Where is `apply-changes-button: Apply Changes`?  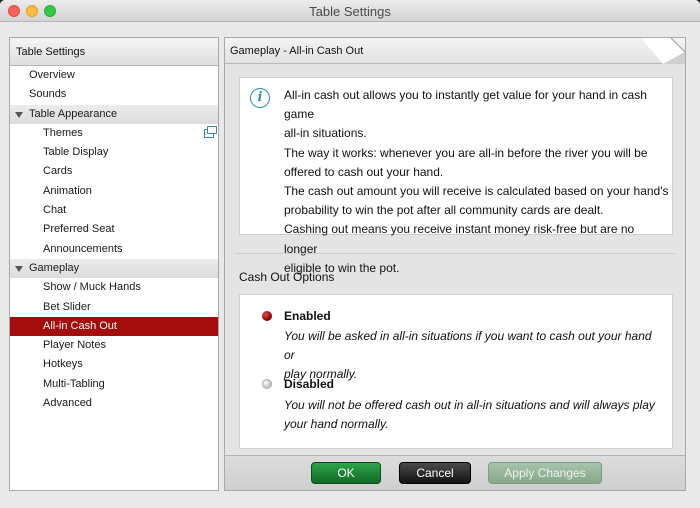 apply-changes-button: Apply Changes is located at coordinates (545, 473).